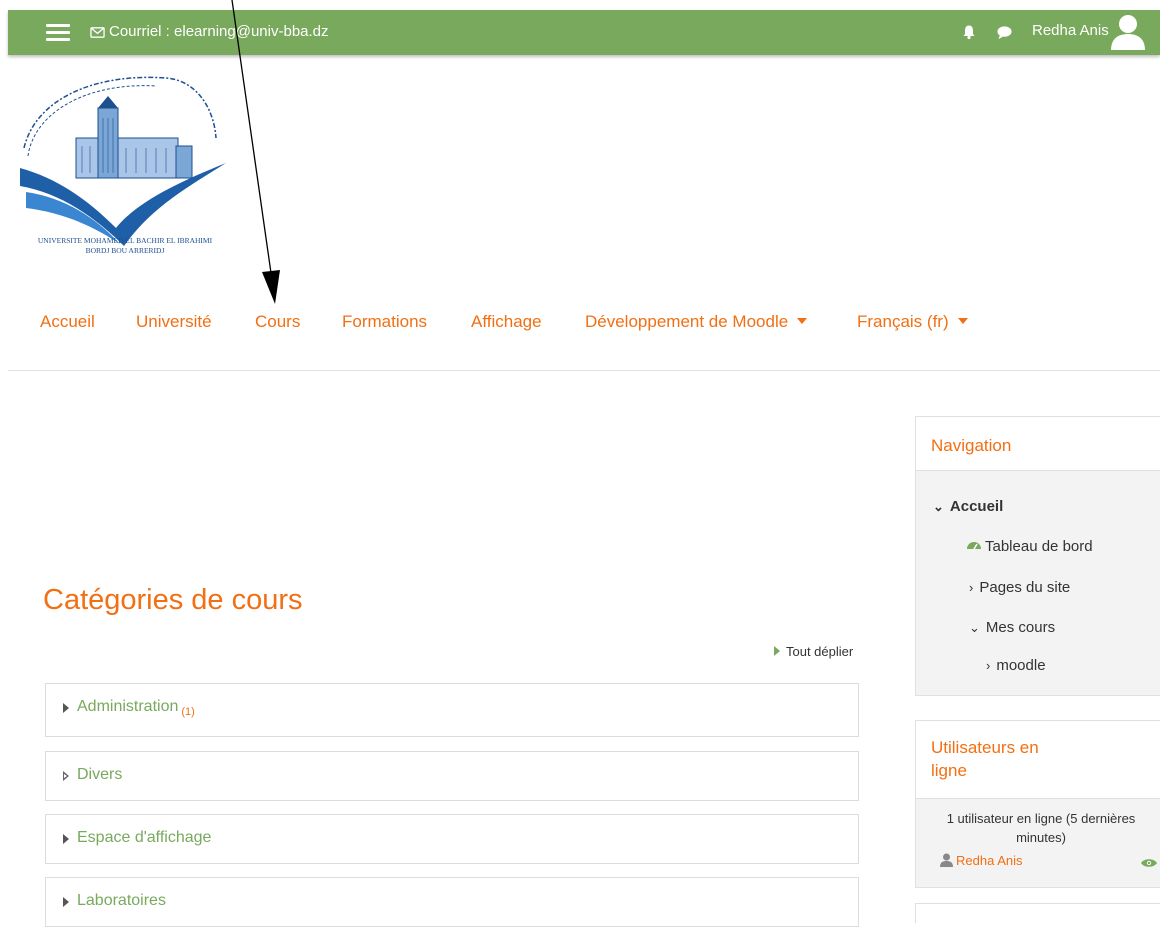  What do you see at coordinates (384, 322) in the screenshot?
I see `nav-item-formations: Formations` at bounding box center [384, 322].